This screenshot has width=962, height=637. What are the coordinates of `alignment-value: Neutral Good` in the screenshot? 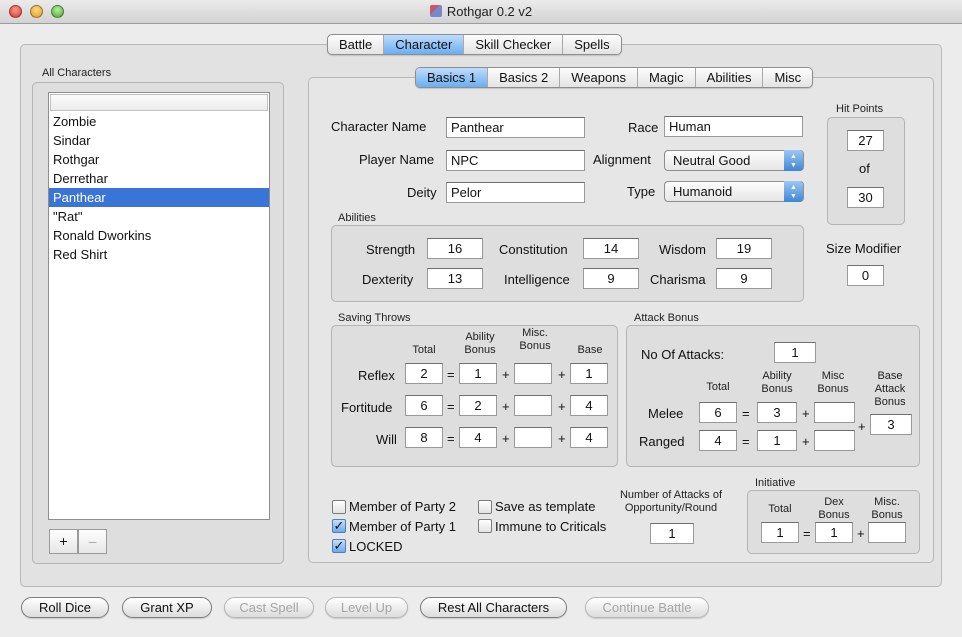 It's located at (712, 160).